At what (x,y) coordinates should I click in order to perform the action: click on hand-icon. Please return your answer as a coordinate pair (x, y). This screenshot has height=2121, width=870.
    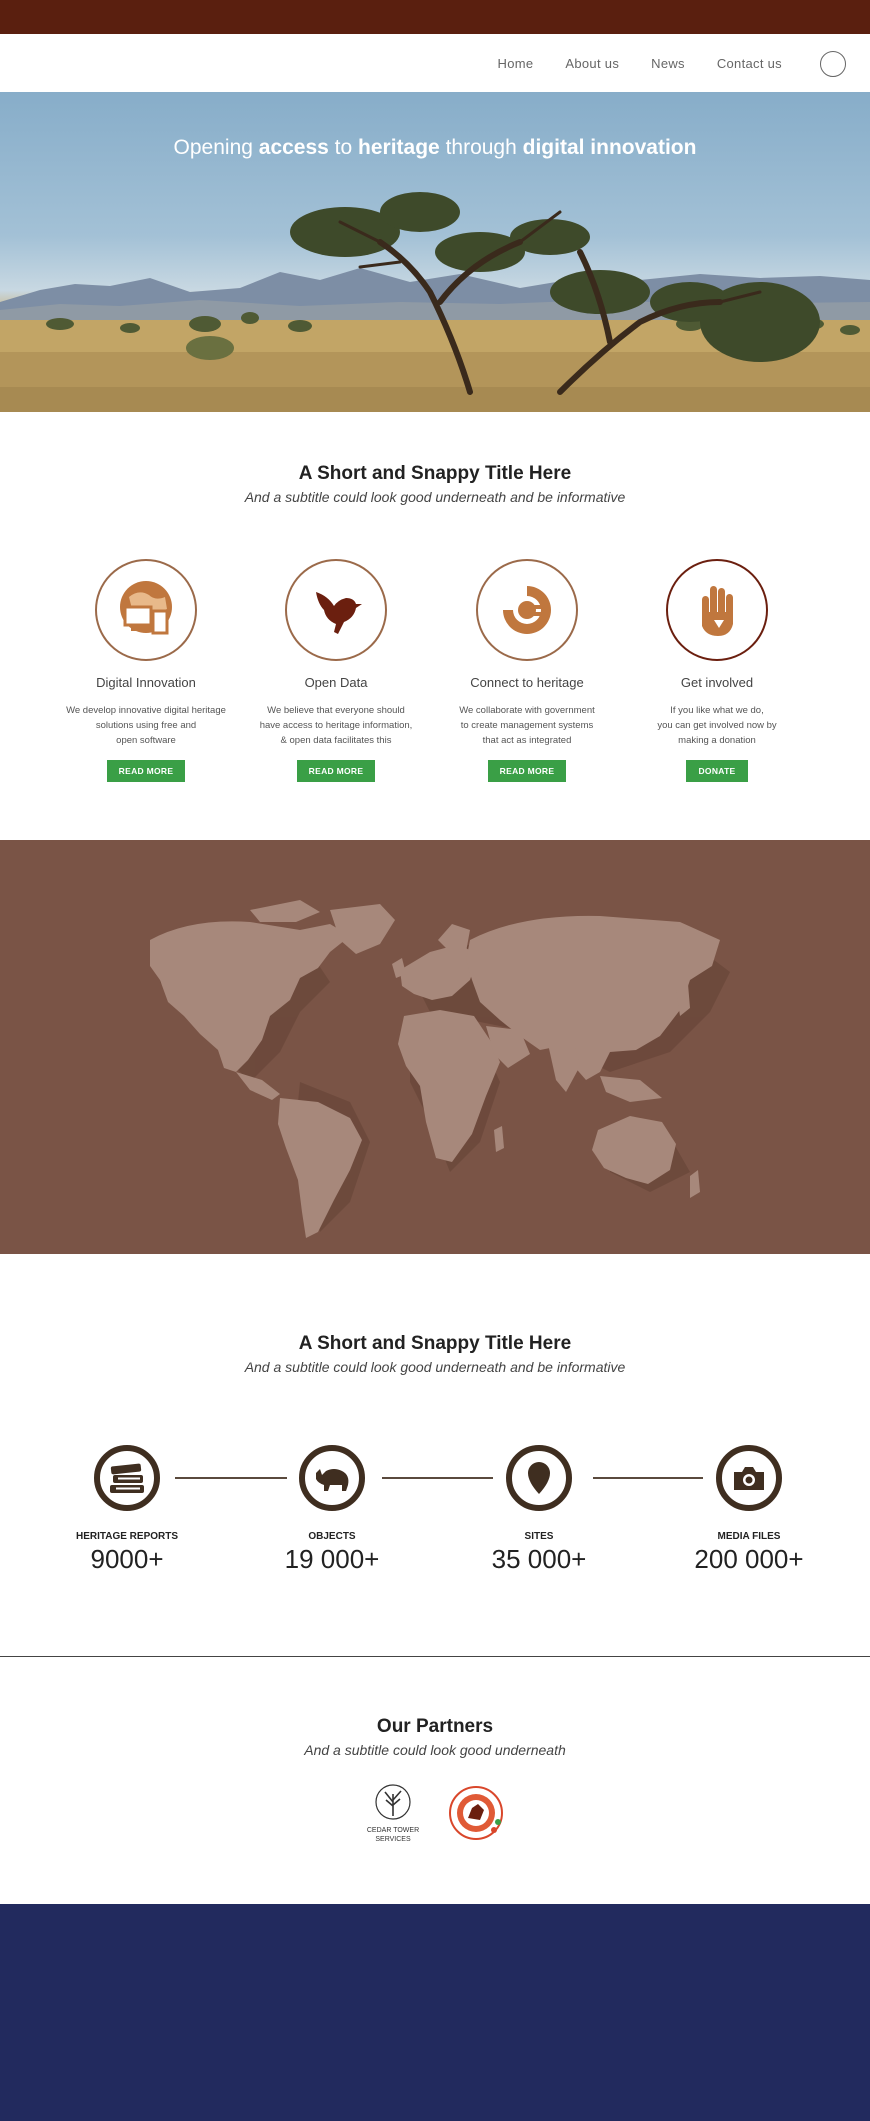
    Looking at the image, I should click on (717, 611).